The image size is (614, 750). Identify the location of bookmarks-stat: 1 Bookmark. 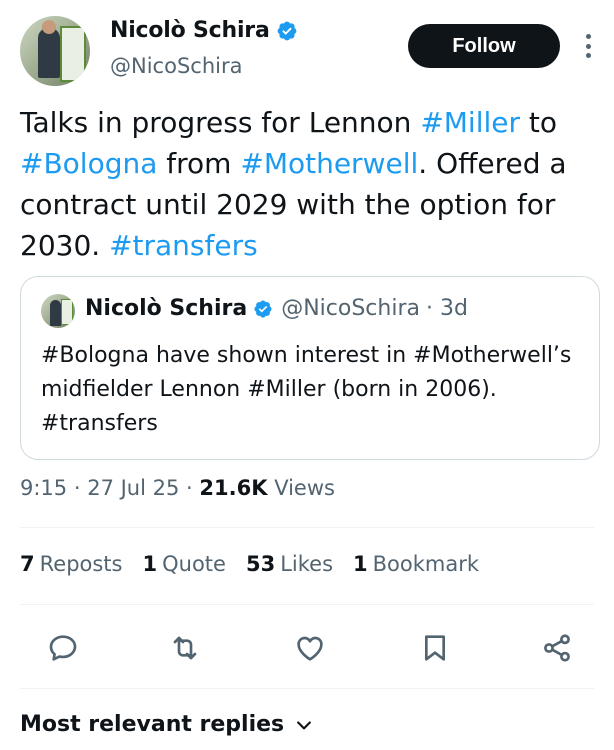
(416, 564).